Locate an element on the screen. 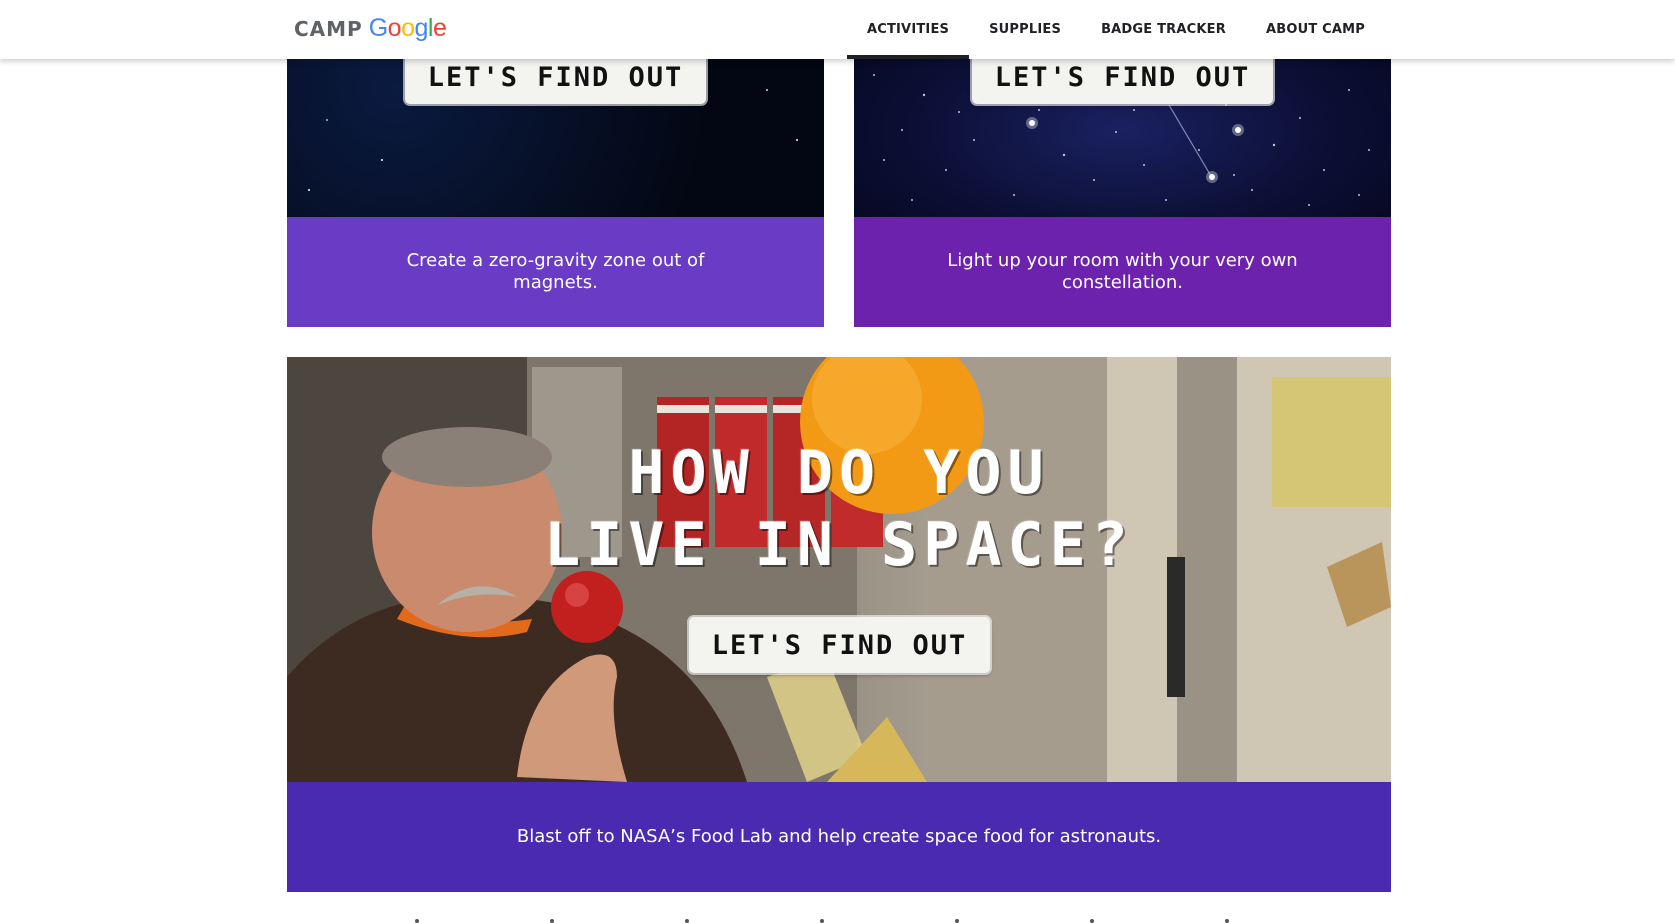 Image resolution: width=1675 pixels, height=923 pixels. logo-letter: e is located at coordinates (439, 28).